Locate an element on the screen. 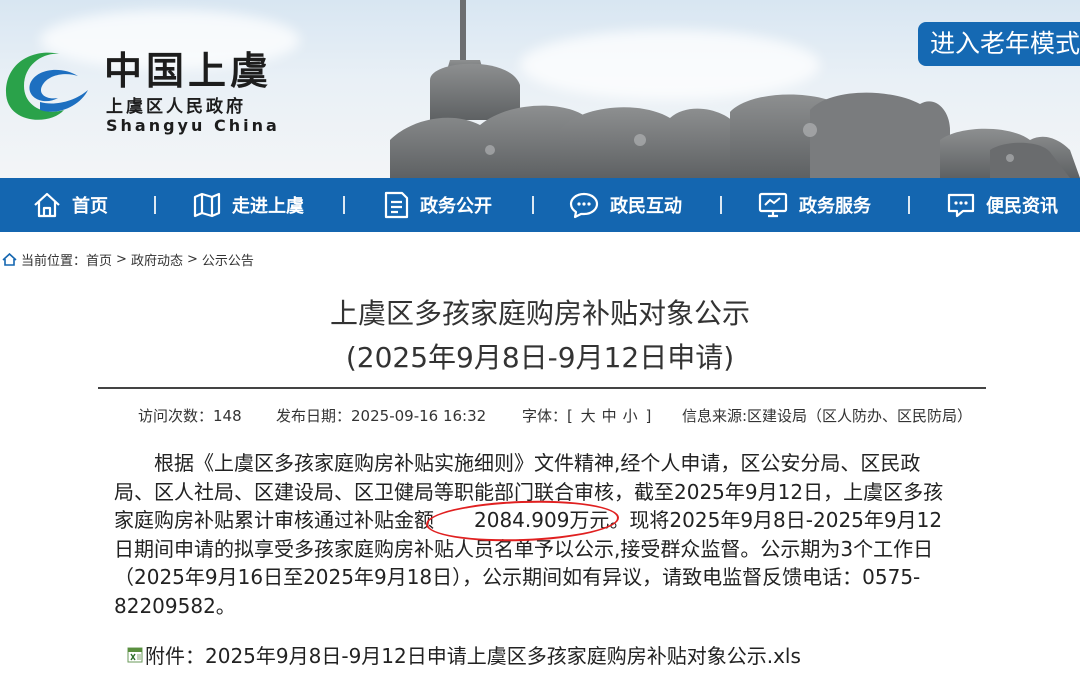  monitor-icon is located at coordinates (773, 205).